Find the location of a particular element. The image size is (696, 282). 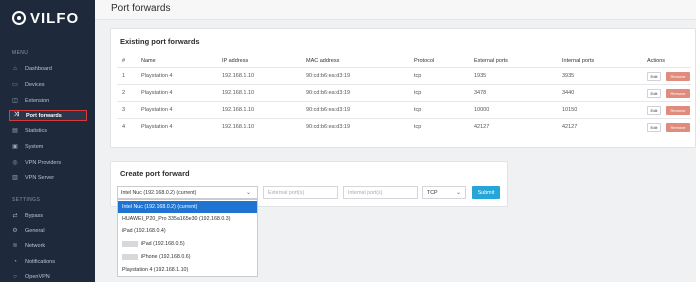

device-select-value: Intel Nuc (192.168.0.2) (current) is located at coordinates (159, 192).